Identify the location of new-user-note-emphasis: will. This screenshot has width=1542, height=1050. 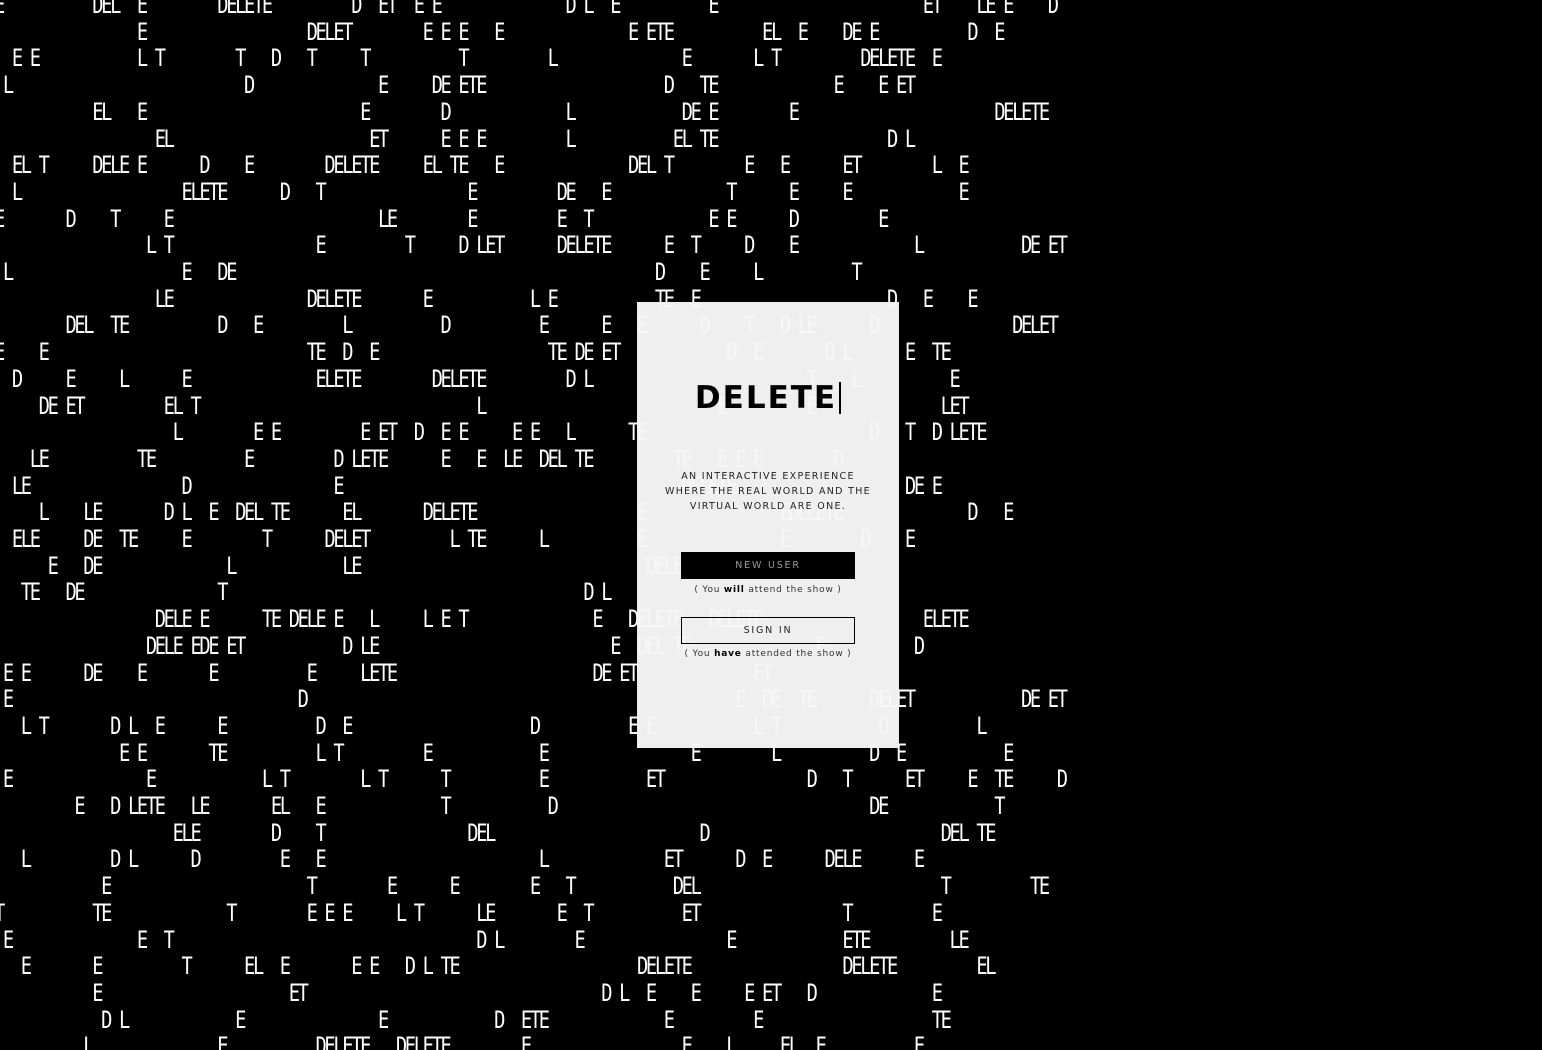
(734, 590).